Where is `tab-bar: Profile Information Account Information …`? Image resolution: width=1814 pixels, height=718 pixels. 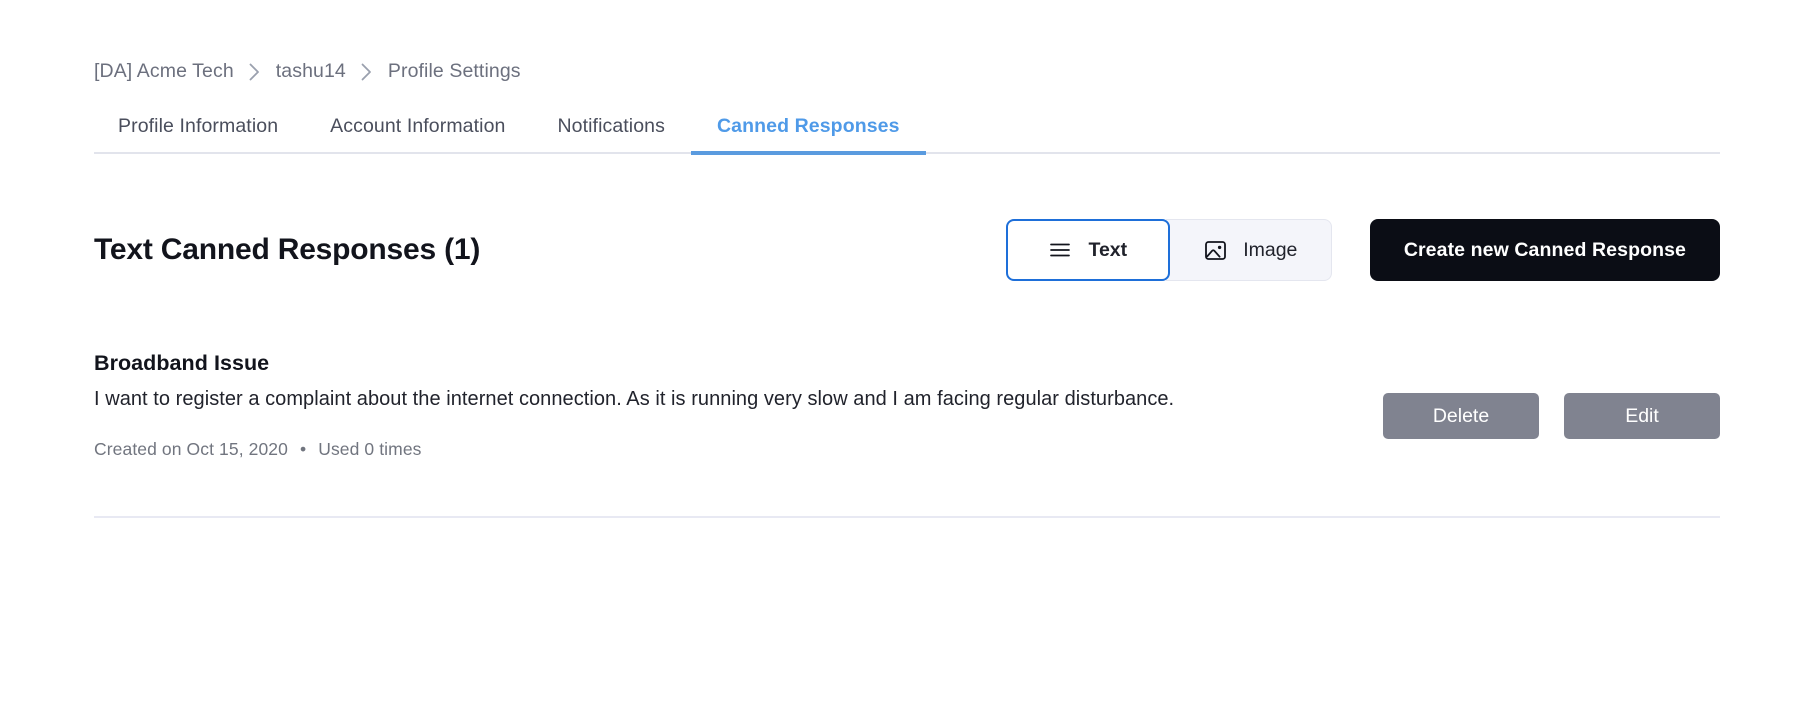
tab-bar: Profile Information Account Information … is located at coordinates (907, 135).